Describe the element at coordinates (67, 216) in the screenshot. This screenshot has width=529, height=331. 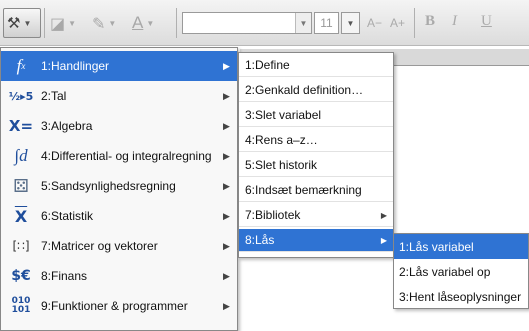
I see `menu-item-label: 6:Statistik` at that location.